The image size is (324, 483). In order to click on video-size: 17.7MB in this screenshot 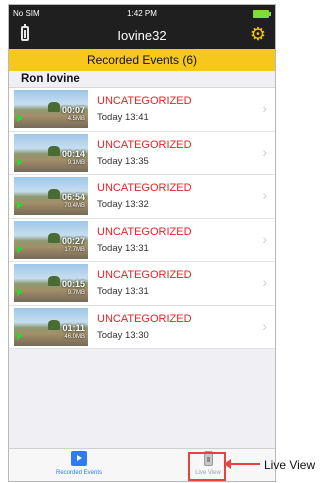, I will do `click(74, 249)`.